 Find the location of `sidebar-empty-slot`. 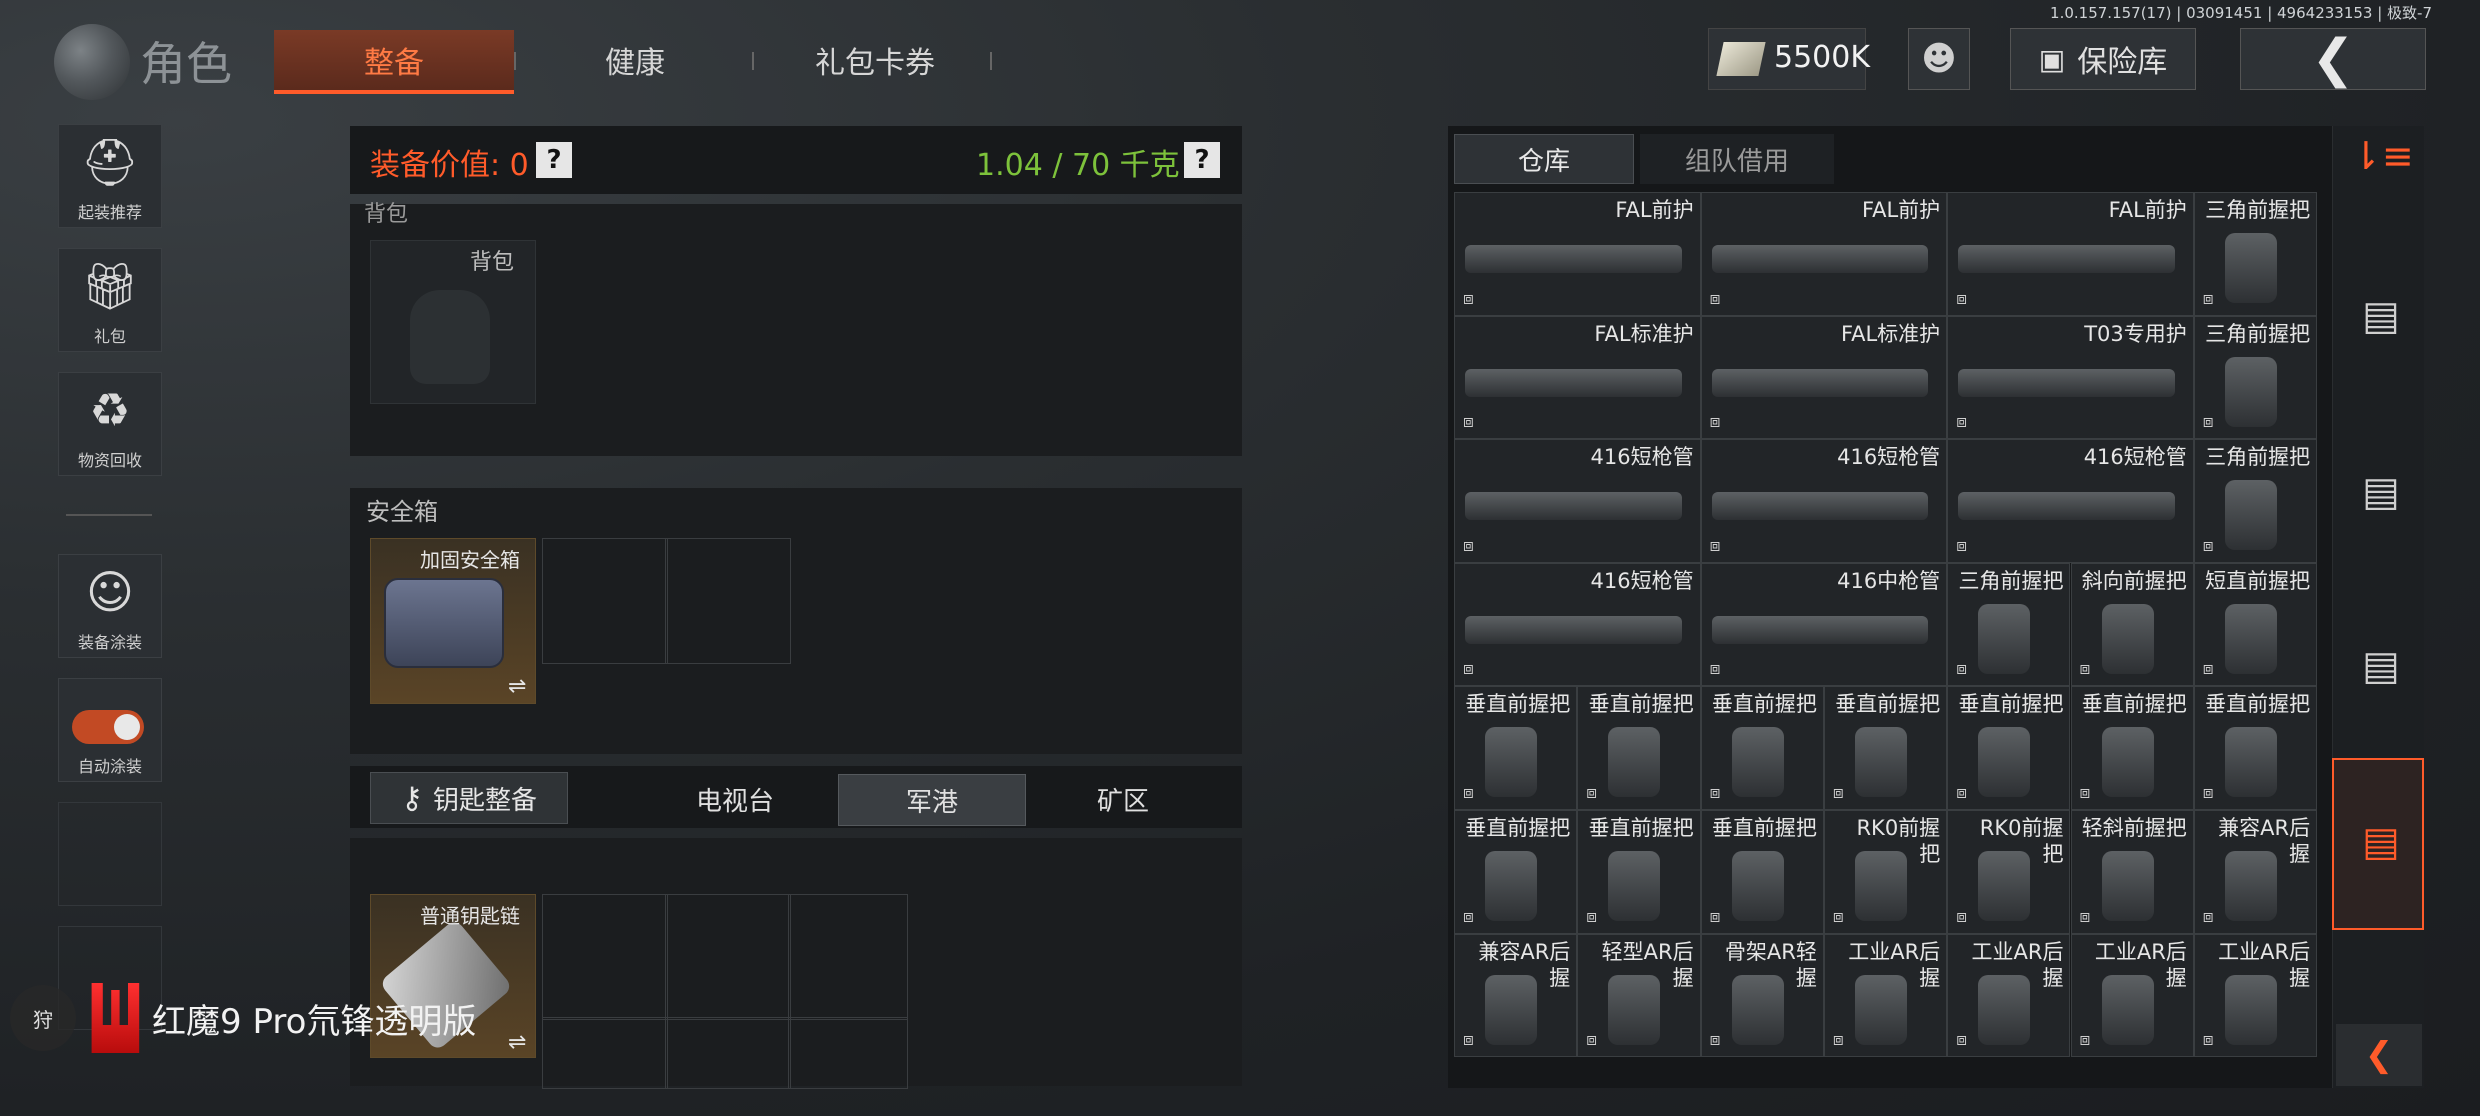

sidebar-empty-slot is located at coordinates (110, 854).